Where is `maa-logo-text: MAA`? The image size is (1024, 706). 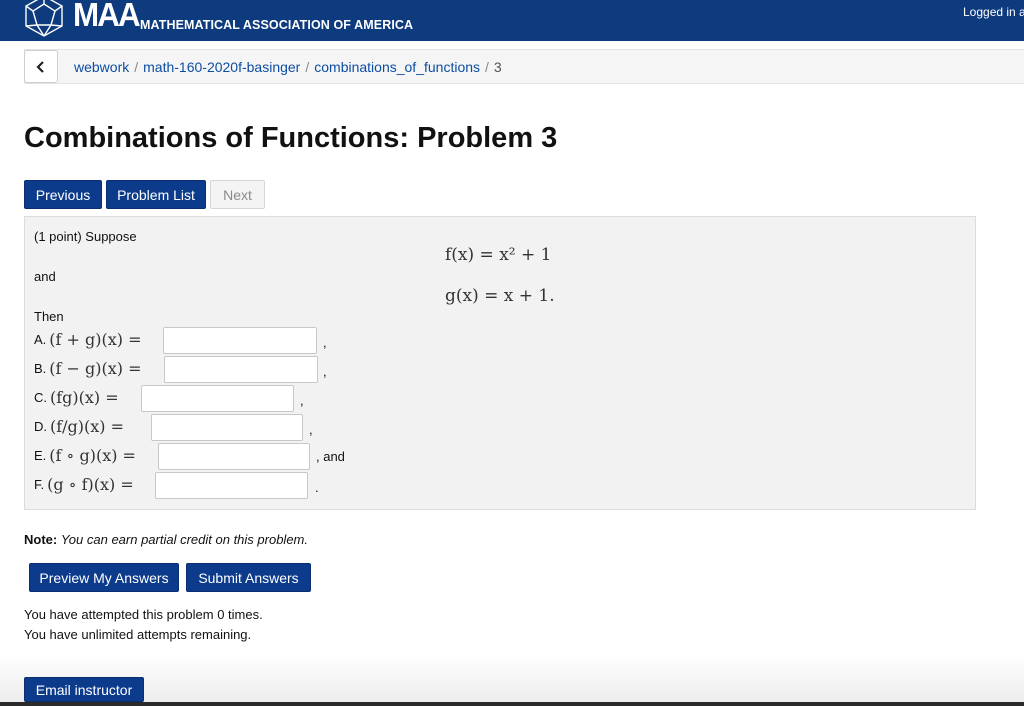 maa-logo-text: MAA is located at coordinates (107, 17).